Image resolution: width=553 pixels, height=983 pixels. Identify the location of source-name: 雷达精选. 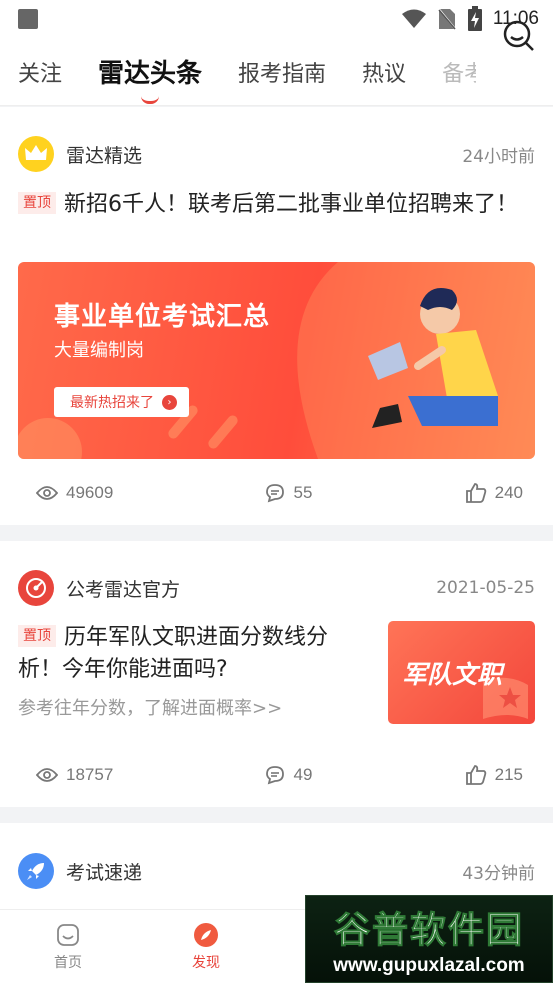
(104, 155).